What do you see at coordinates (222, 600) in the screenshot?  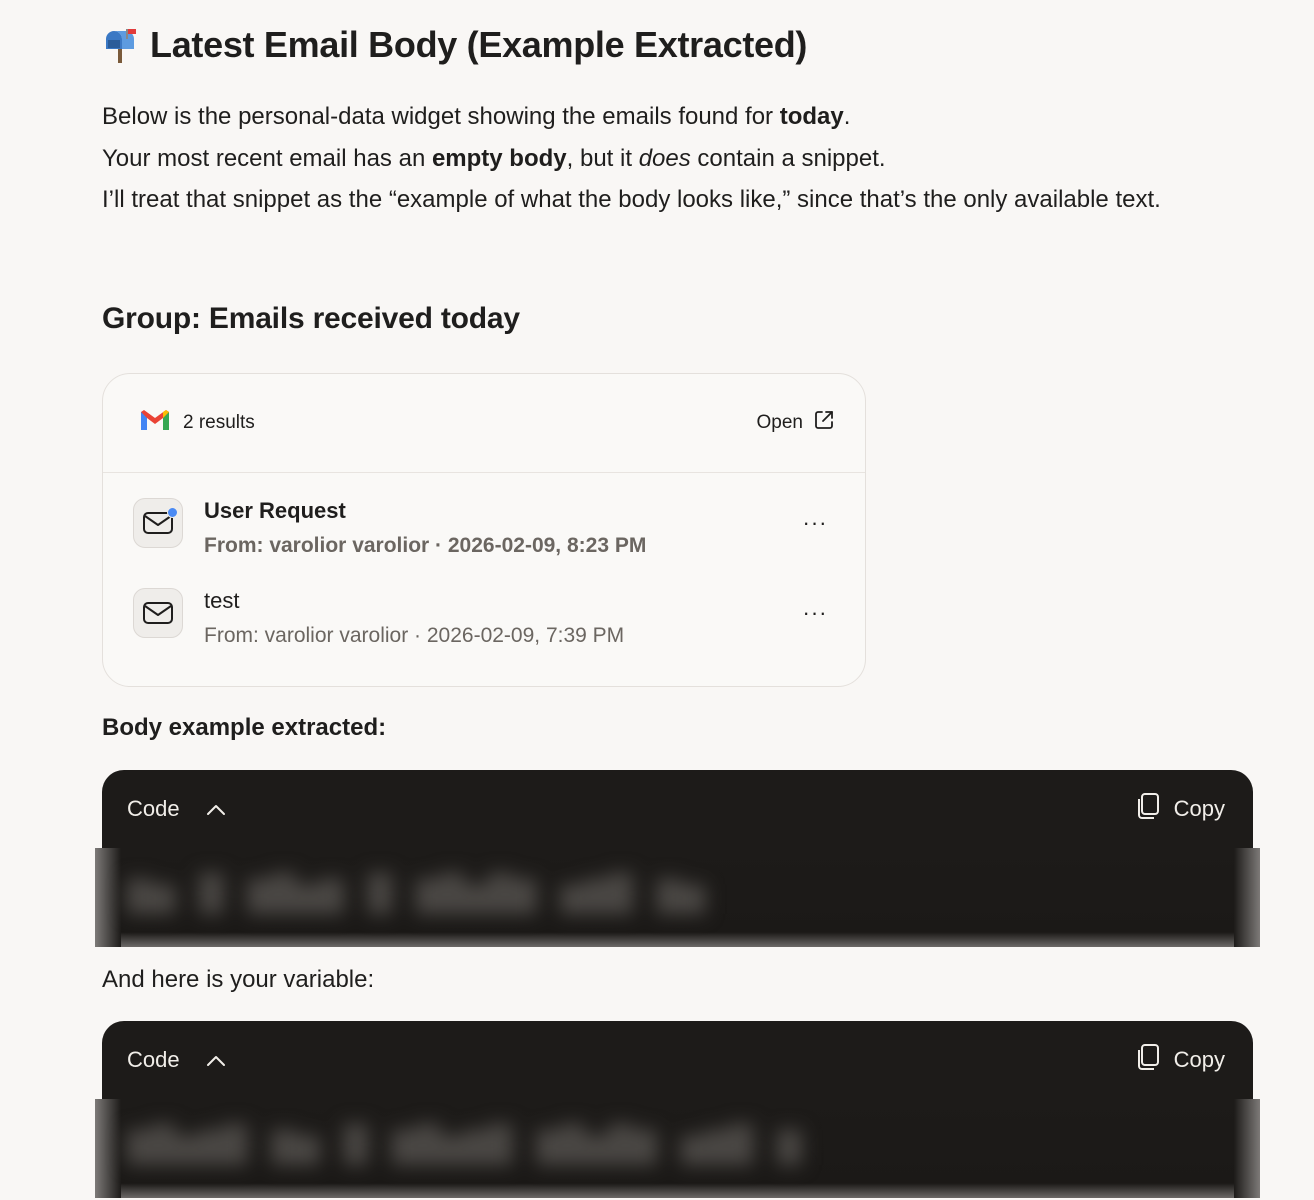 I see `email-subject: test` at bounding box center [222, 600].